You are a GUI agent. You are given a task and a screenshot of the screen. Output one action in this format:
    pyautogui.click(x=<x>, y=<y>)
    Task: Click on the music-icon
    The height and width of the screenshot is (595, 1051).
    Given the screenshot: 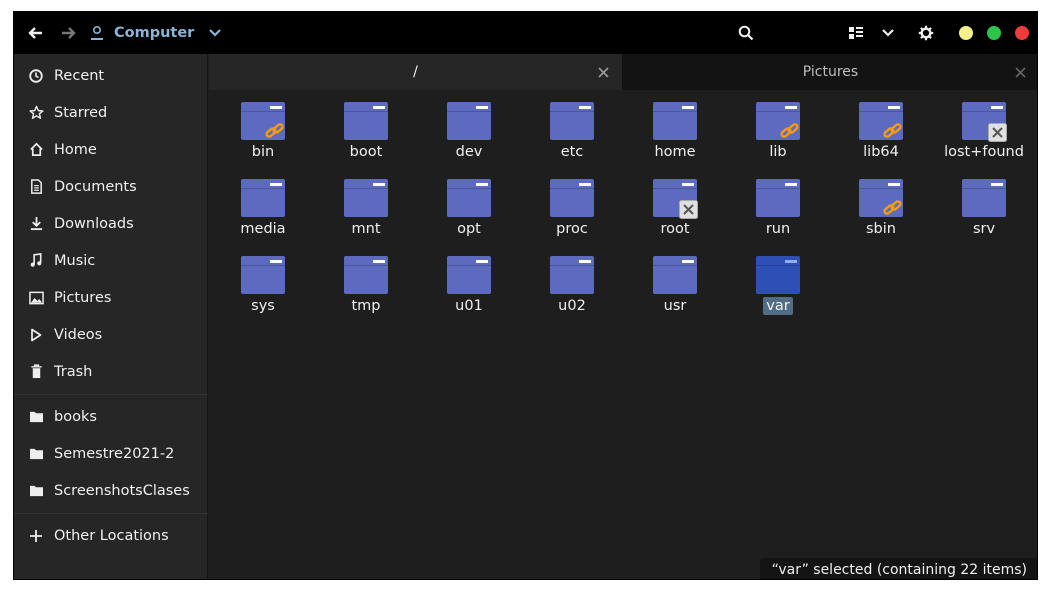 What is the action you would take?
    pyautogui.click(x=36, y=261)
    